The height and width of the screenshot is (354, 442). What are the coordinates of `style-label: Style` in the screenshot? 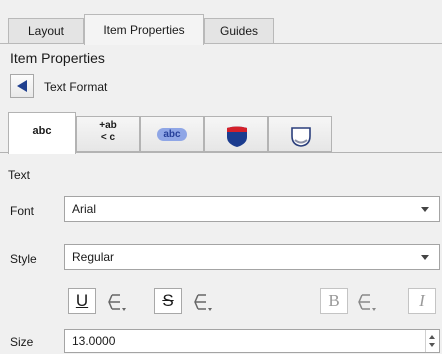 It's located at (23, 259).